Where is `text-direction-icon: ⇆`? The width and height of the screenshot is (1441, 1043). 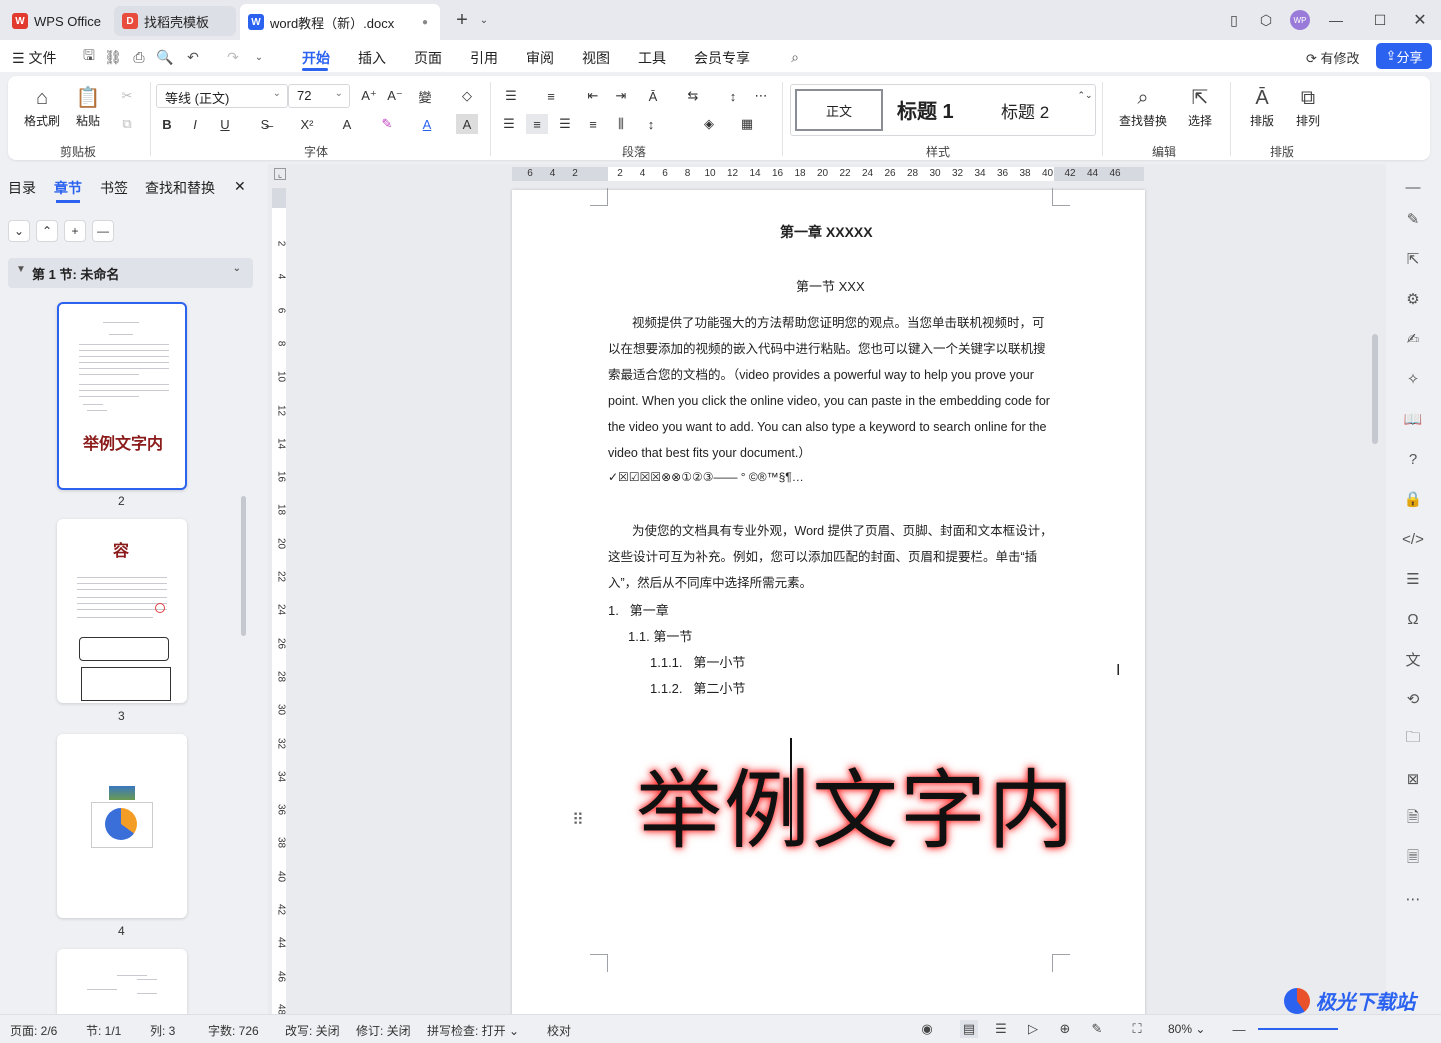 text-direction-icon: ⇆ is located at coordinates (693, 96).